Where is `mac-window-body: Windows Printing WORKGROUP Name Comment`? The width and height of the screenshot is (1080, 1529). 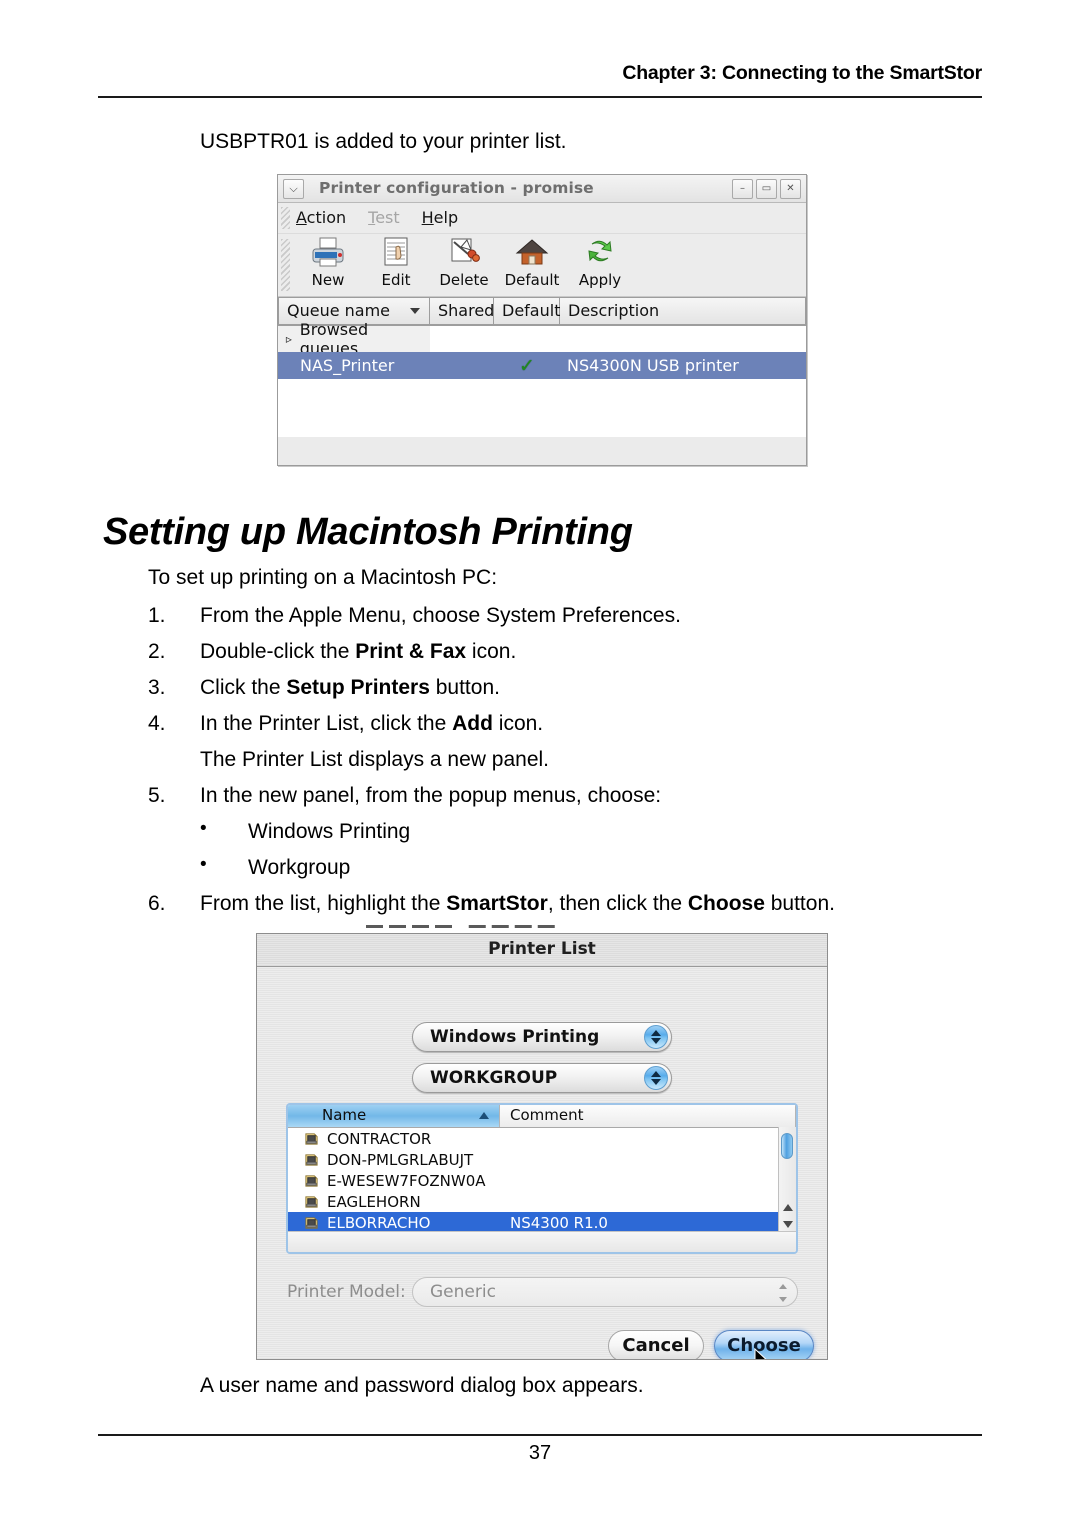
mac-window-body: Windows Printing WORKGROUP Name Comment is located at coordinates (542, 1163).